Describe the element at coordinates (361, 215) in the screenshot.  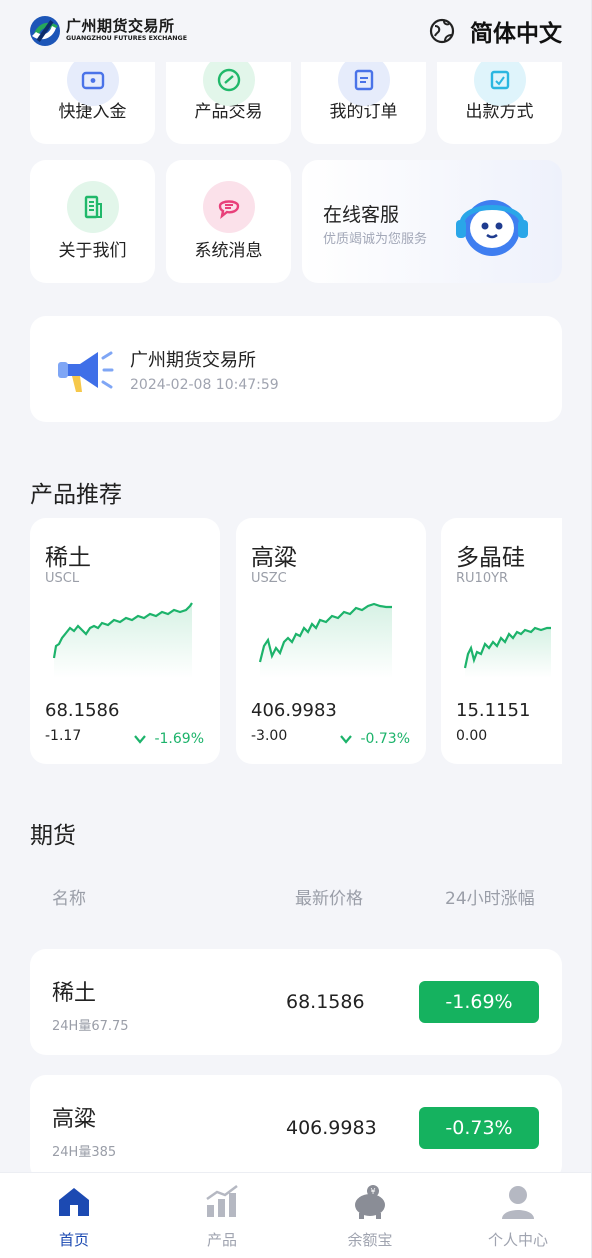
I see `service-title: 在线客服` at that location.